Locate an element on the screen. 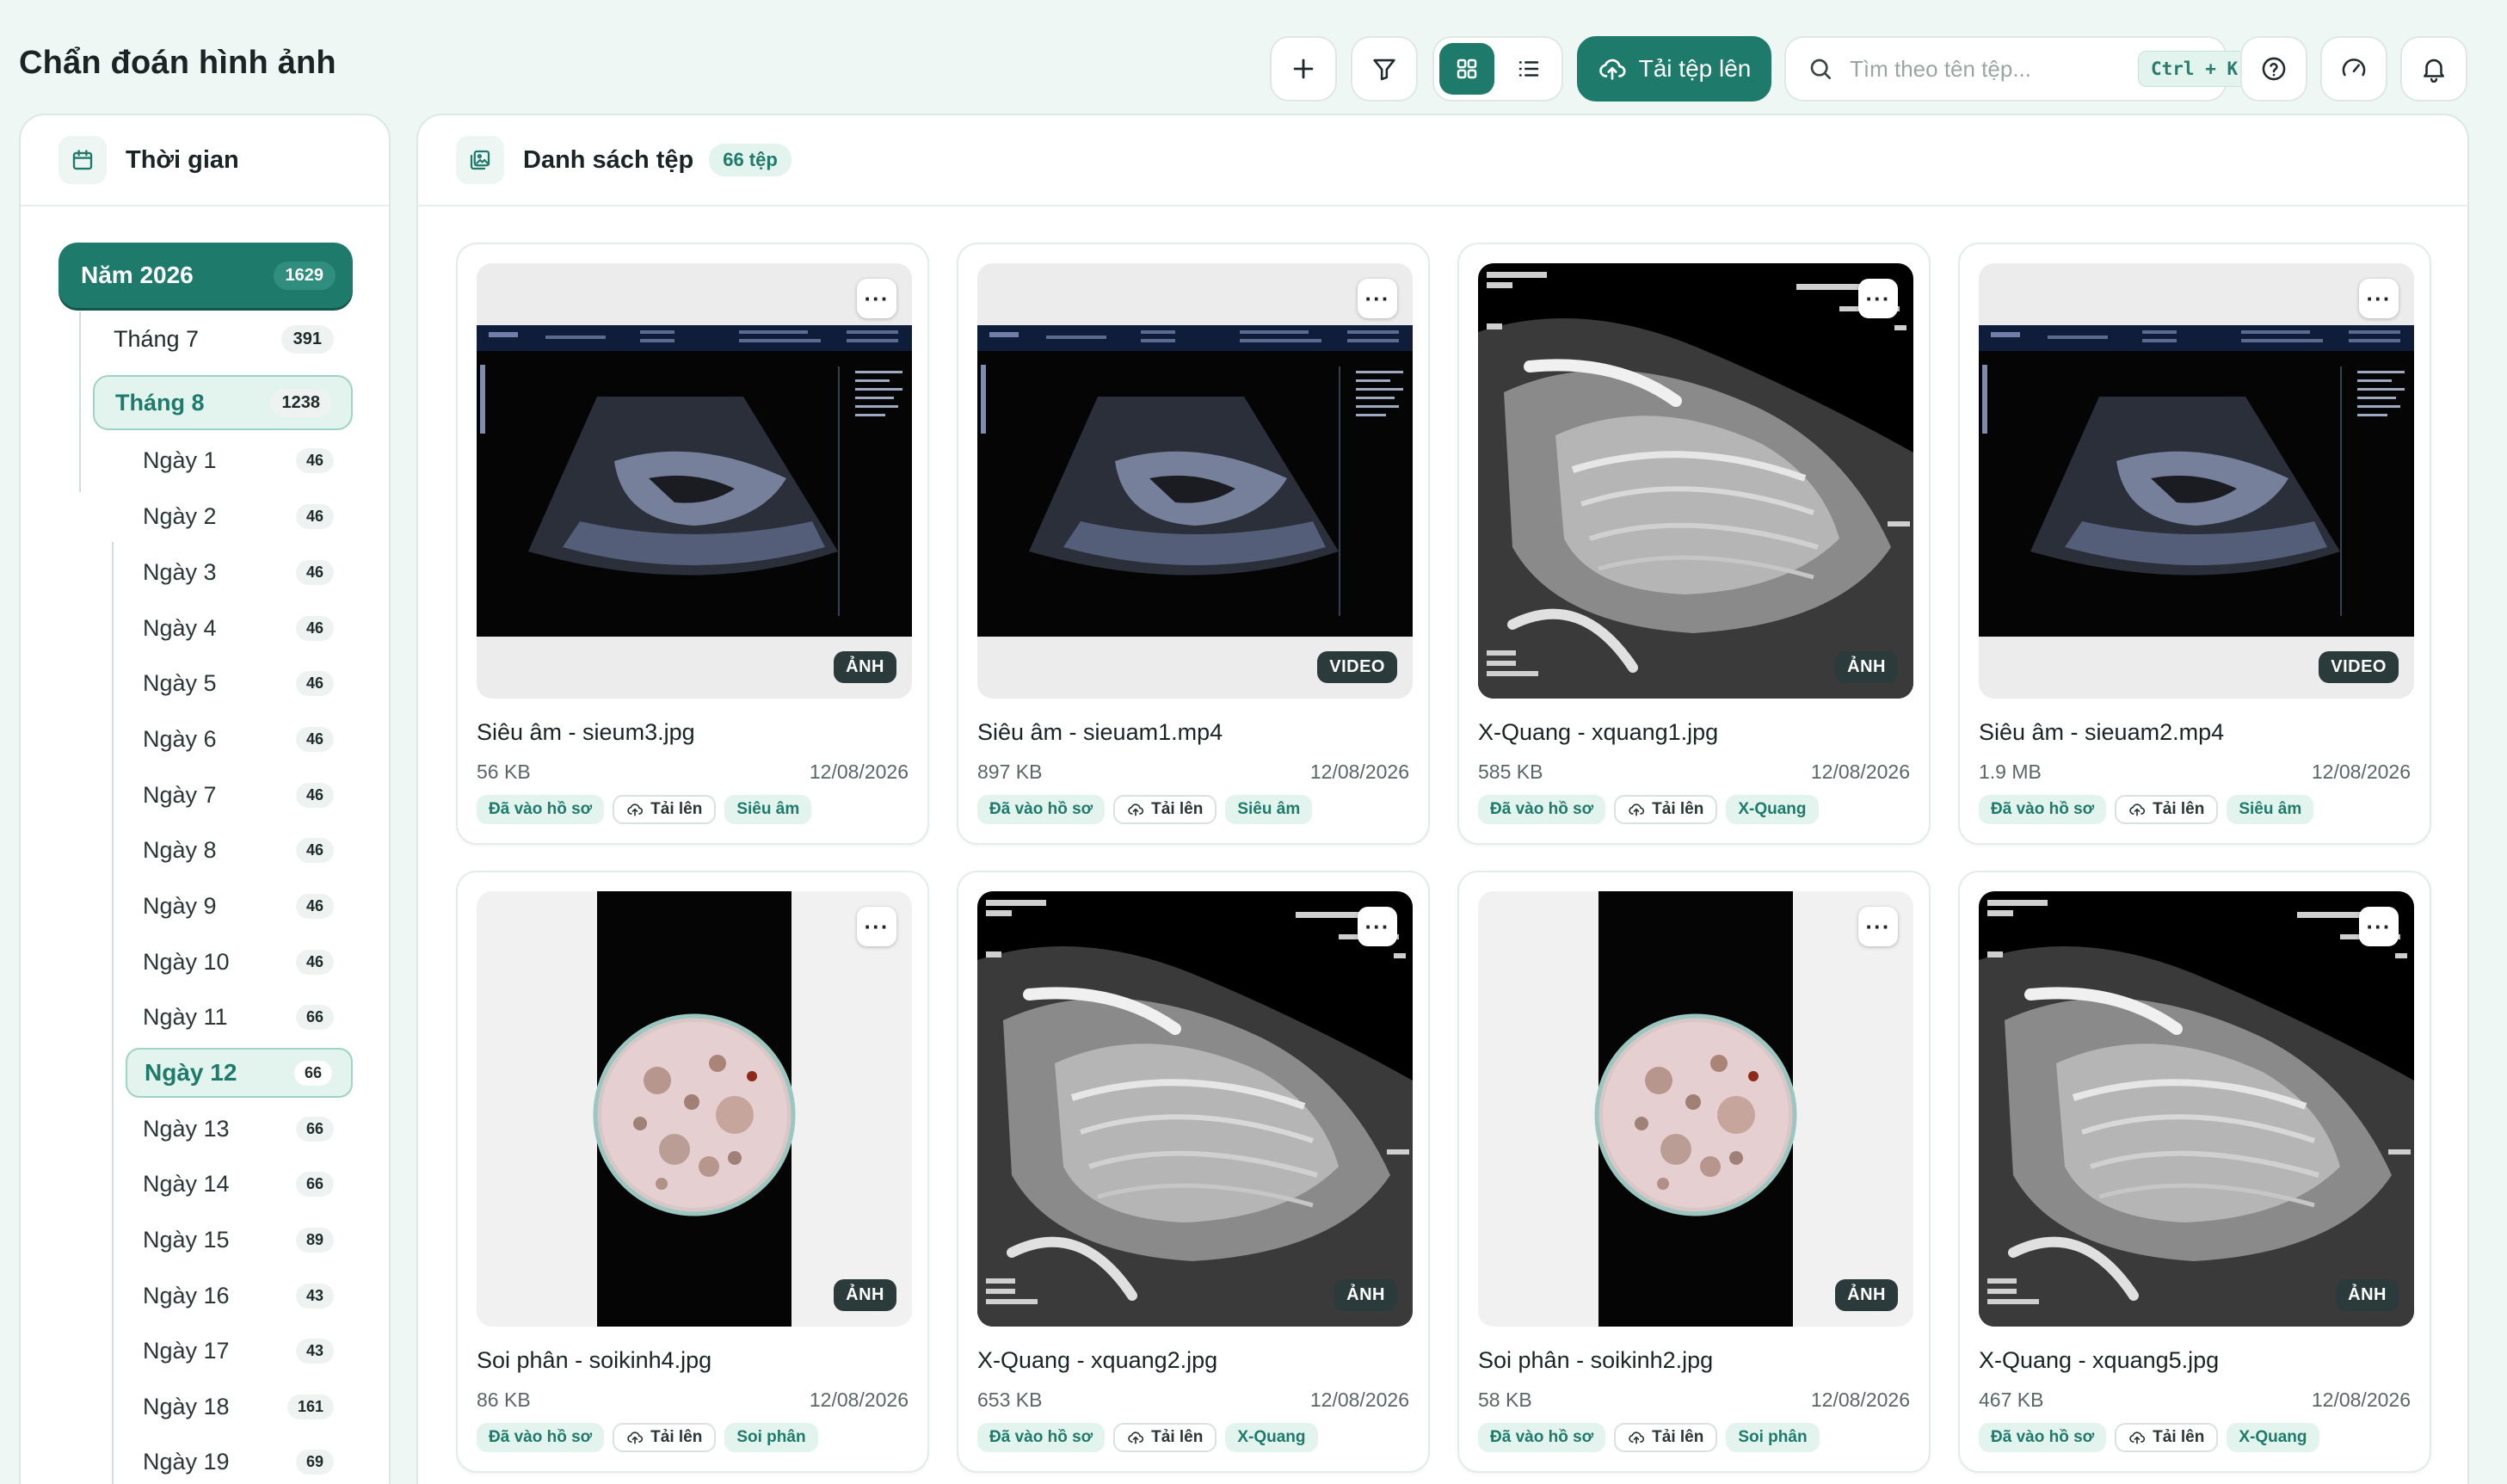 The width and height of the screenshot is (2507, 1484). file-tags: Đã vào hồ sơ Tải lên Siêu âm is located at coordinates (1145, 809).